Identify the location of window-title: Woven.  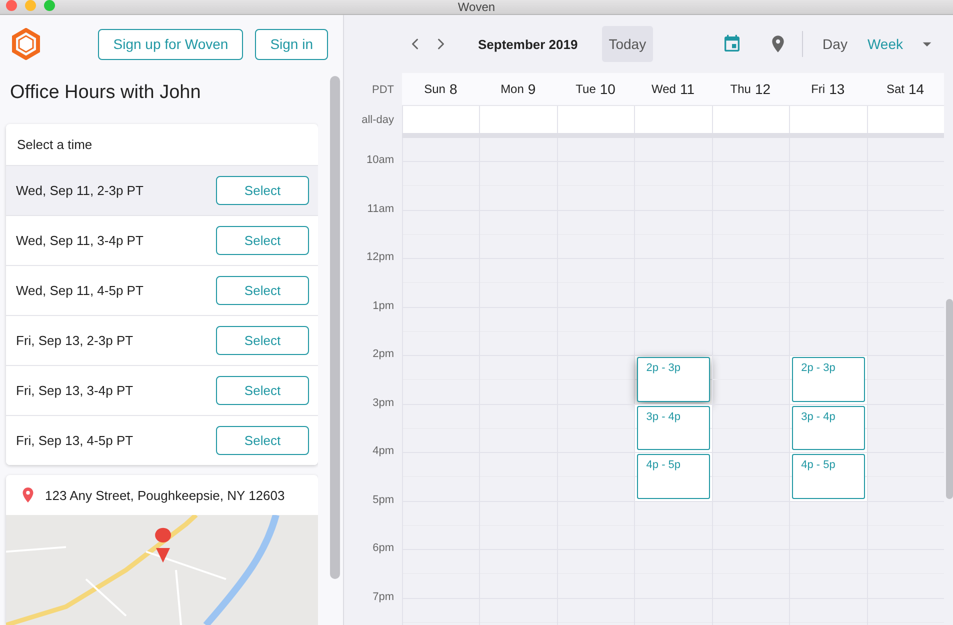
(477, 7).